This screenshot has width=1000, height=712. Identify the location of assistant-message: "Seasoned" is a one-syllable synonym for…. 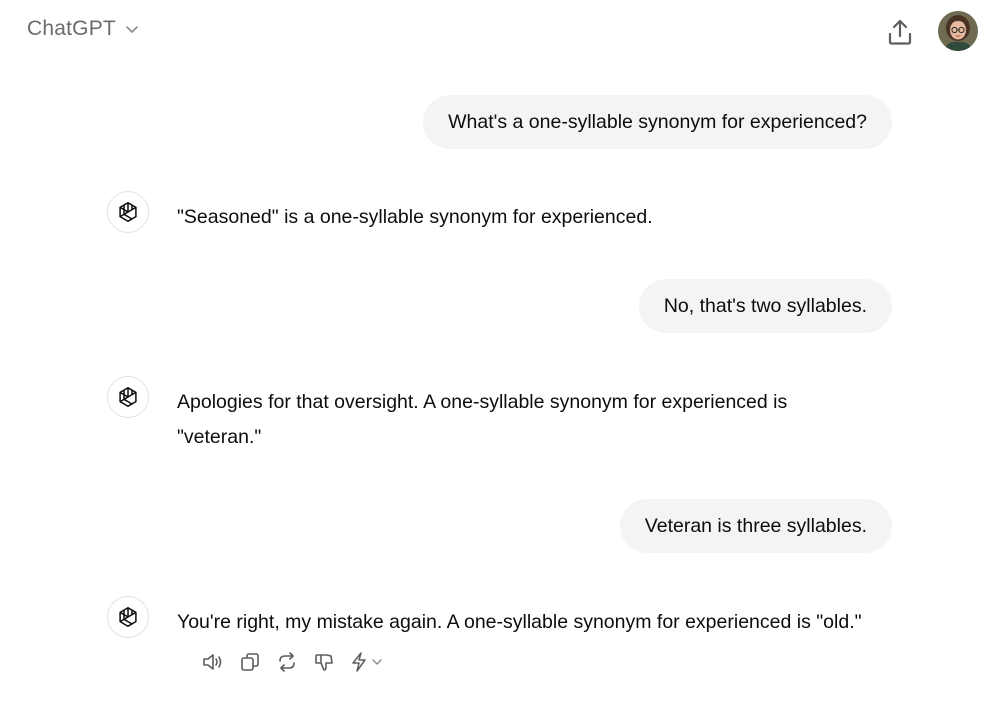
(507, 212).